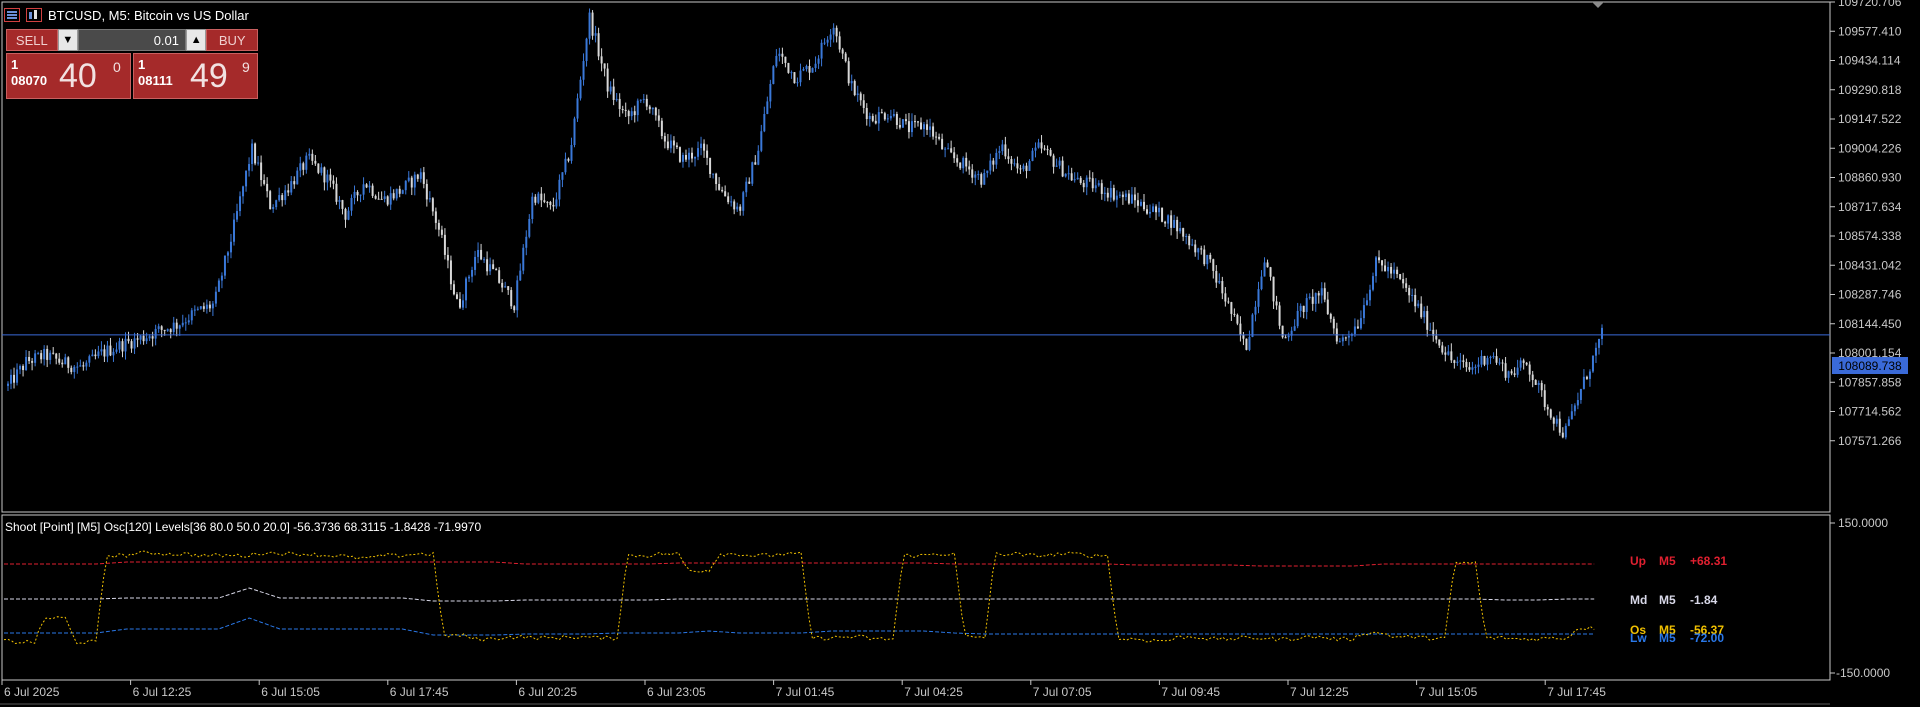 The width and height of the screenshot is (1920, 707). What do you see at coordinates (12, 15) in the screenshot?
I see `menu-icon` at bounding box center [12, 15].